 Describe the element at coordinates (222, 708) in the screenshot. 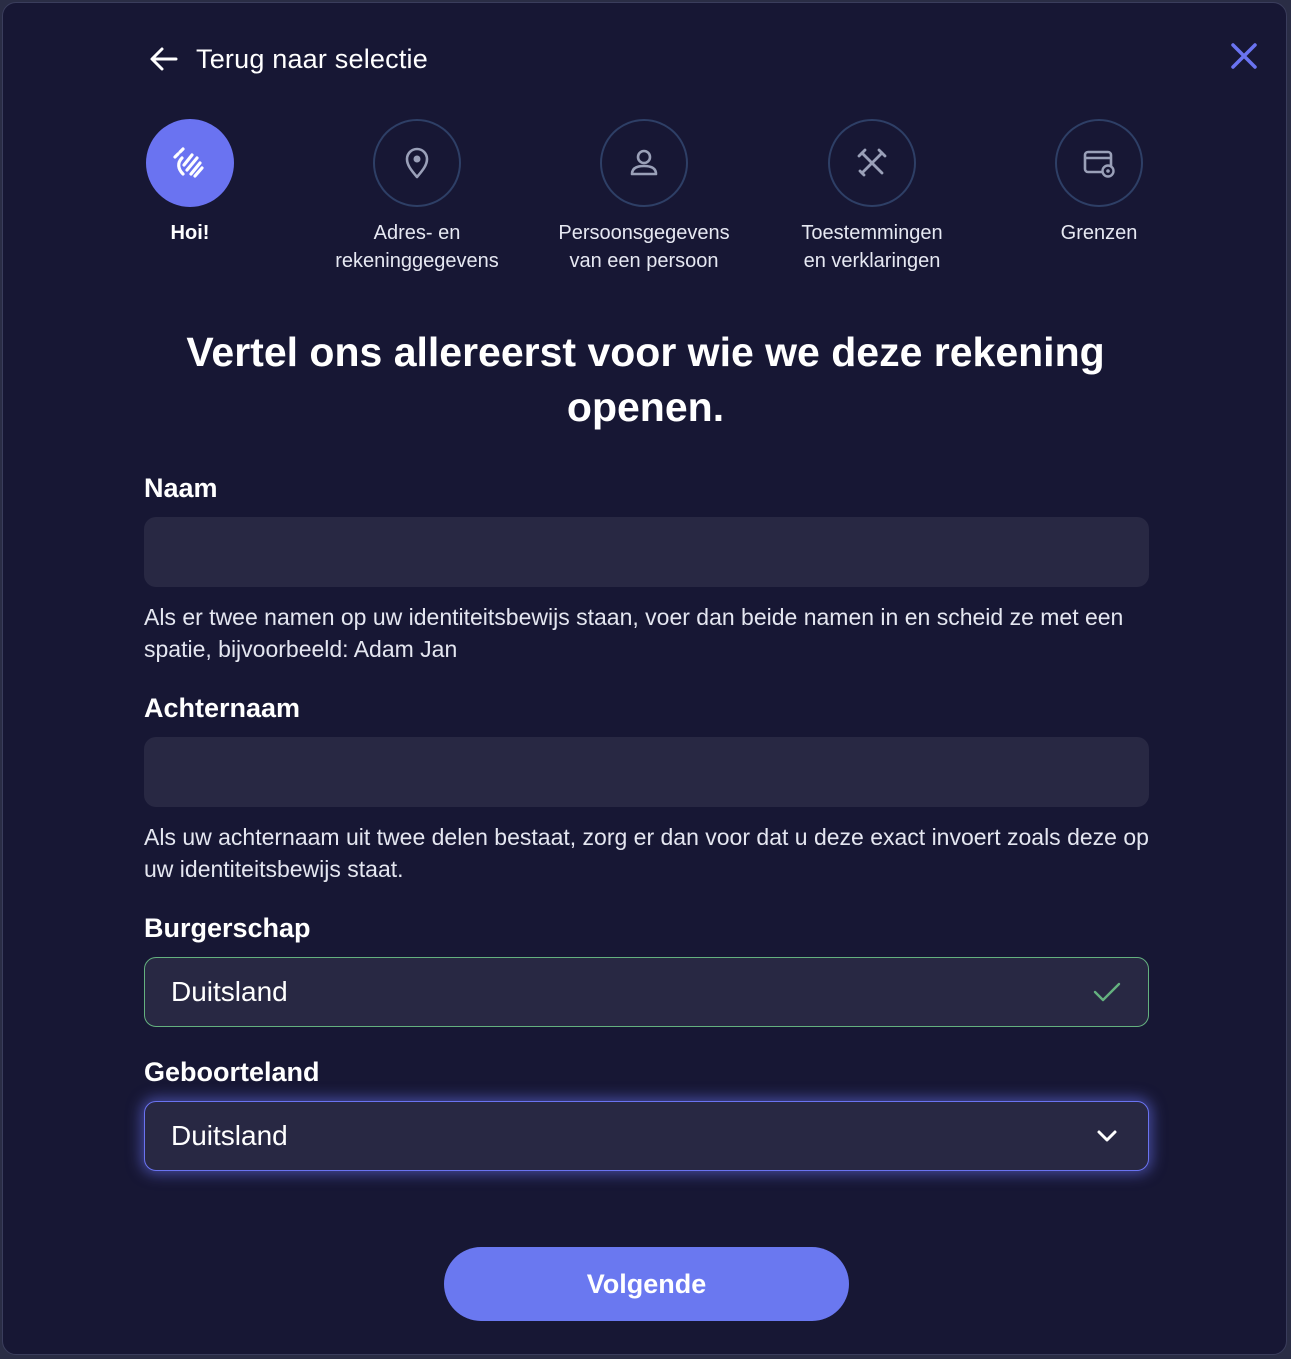

I see `achternaam-label: Achternaam` at that location.